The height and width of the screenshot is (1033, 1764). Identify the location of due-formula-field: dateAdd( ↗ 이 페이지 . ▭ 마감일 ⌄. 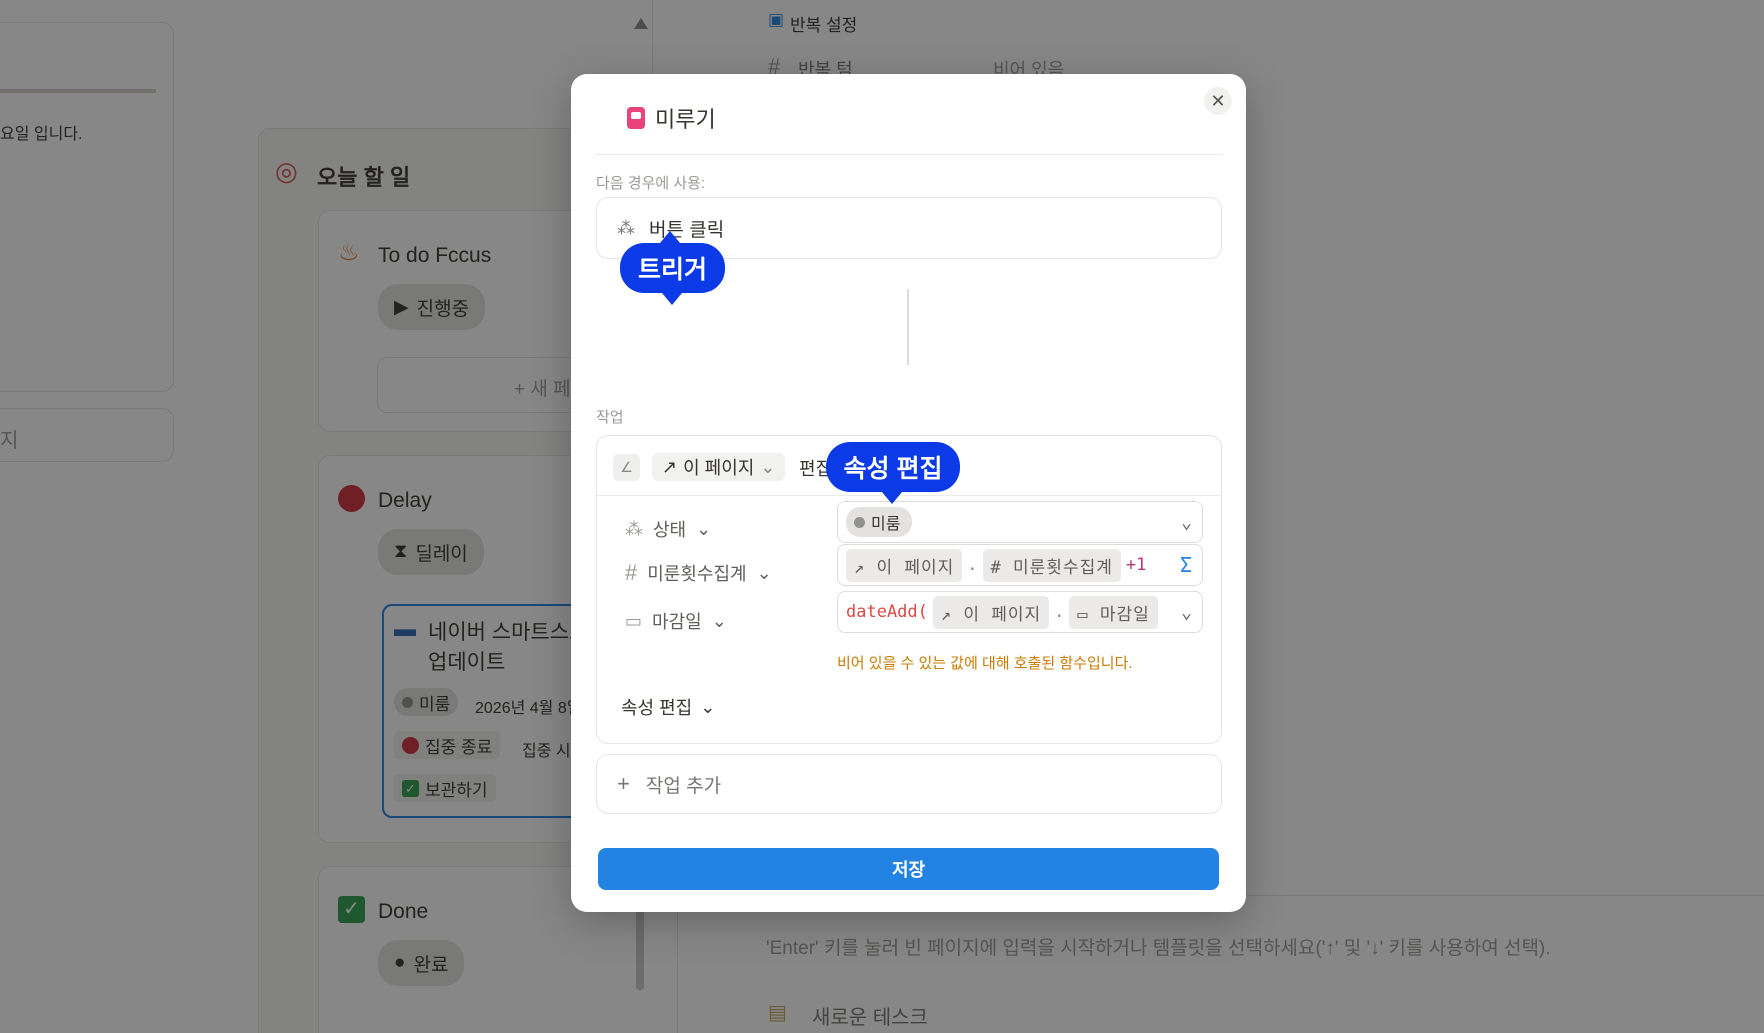
(1020, 612).